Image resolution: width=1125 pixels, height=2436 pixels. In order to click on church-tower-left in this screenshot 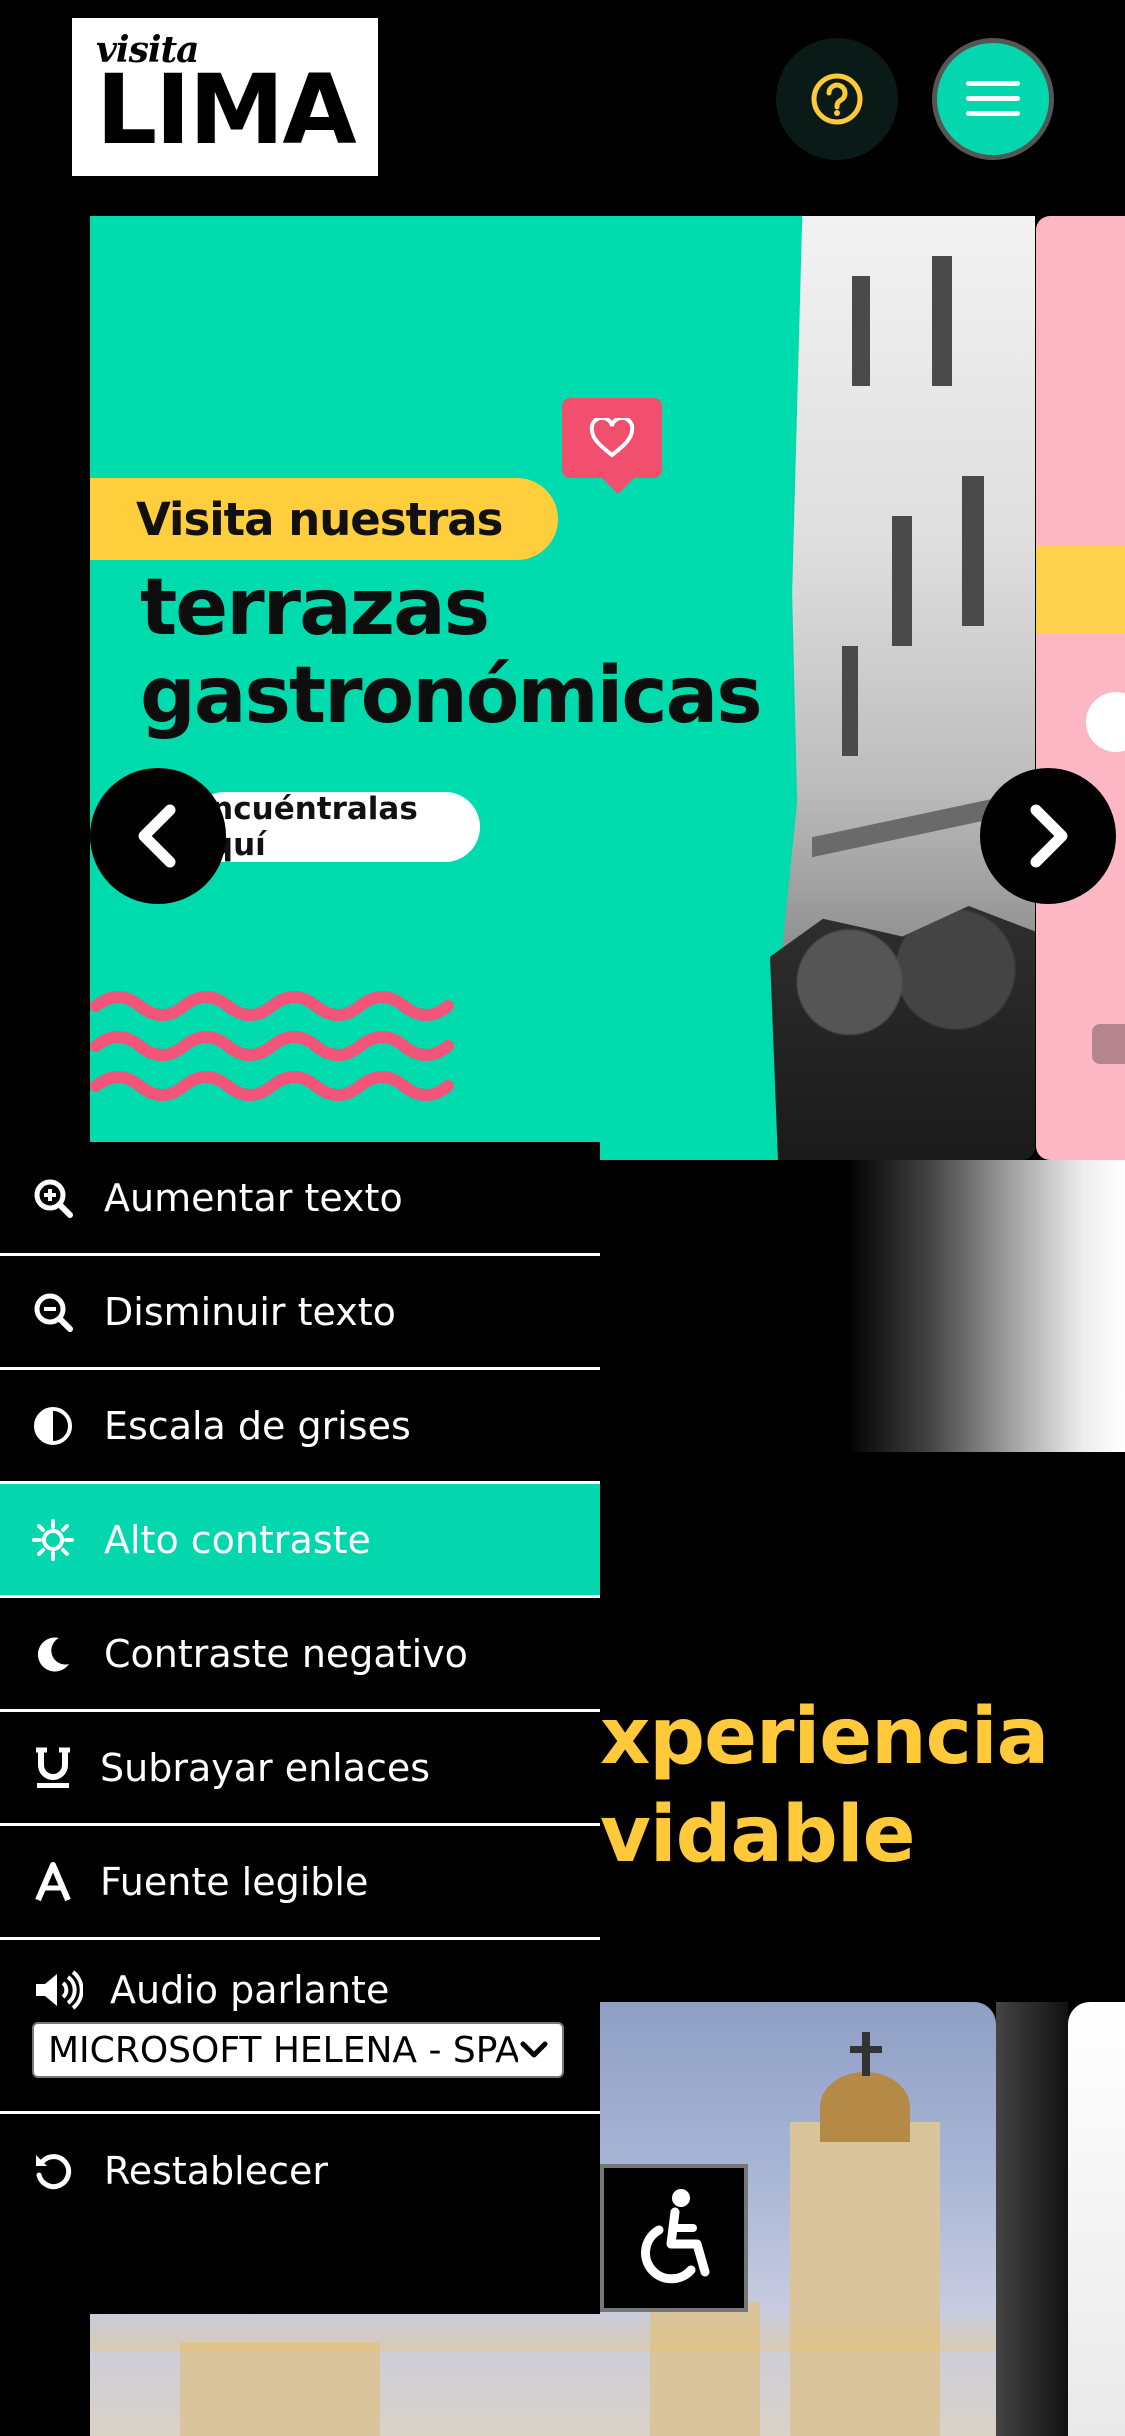, I will do `click(280, 2389)`.